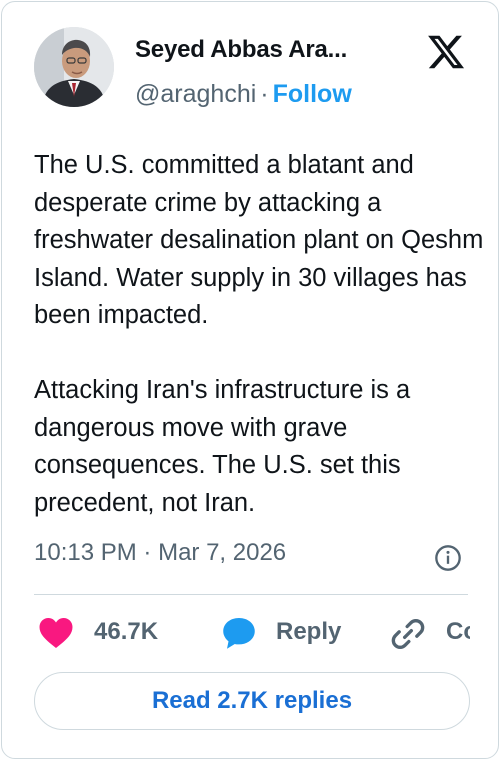  What do you see at coordinates (458, 632) in the screenshot?
I see `copy-link-button: Copy link` at bounding box center [458, 632].